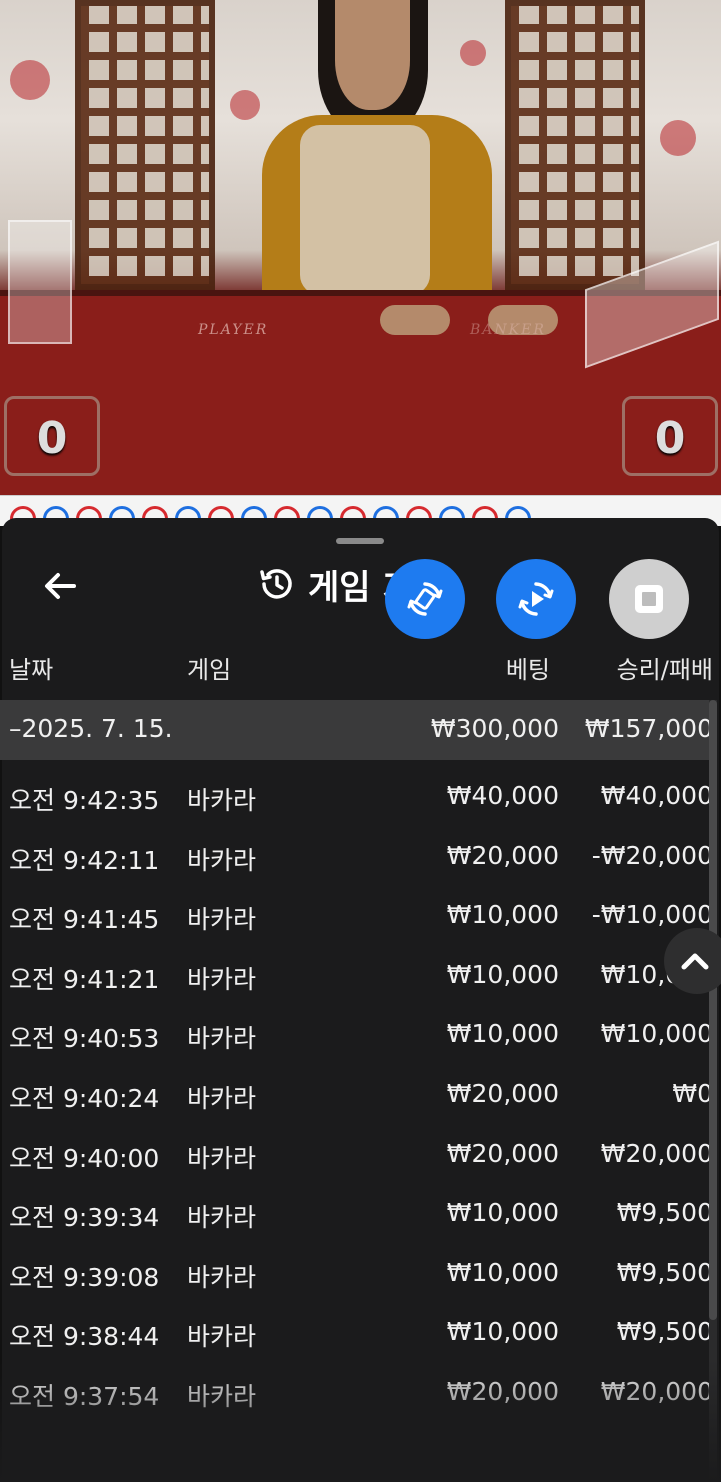 This screenshot has height=1482, width=721. Describe the element at coordinates (360, 541) in the screenshot. I see `sheet-drag-handle` at that location.